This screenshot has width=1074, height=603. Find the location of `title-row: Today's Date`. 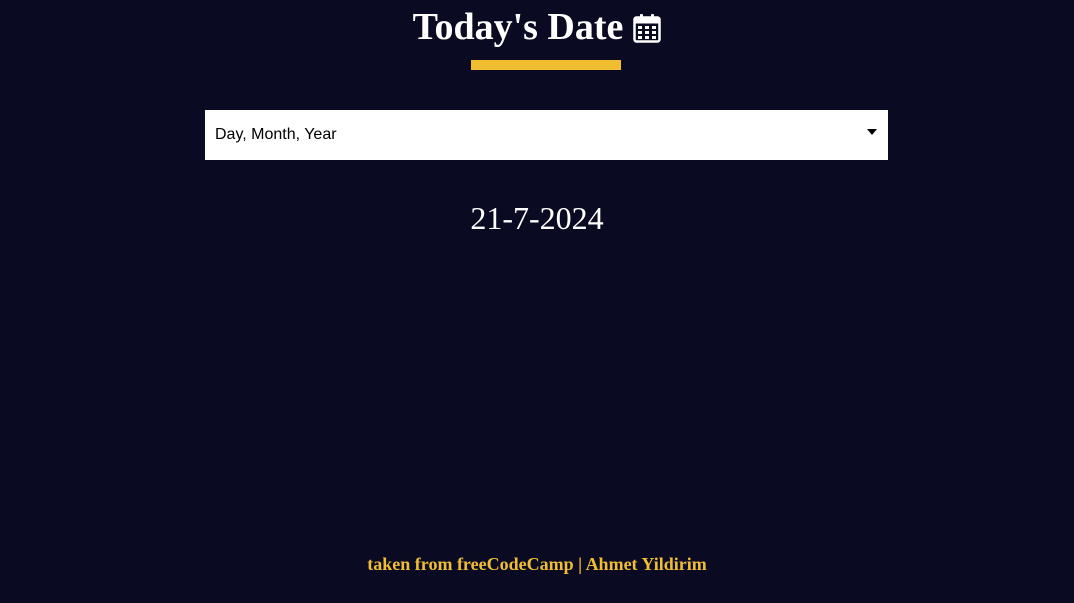

title-row: Today's Date is located at coordinates (537, 27).